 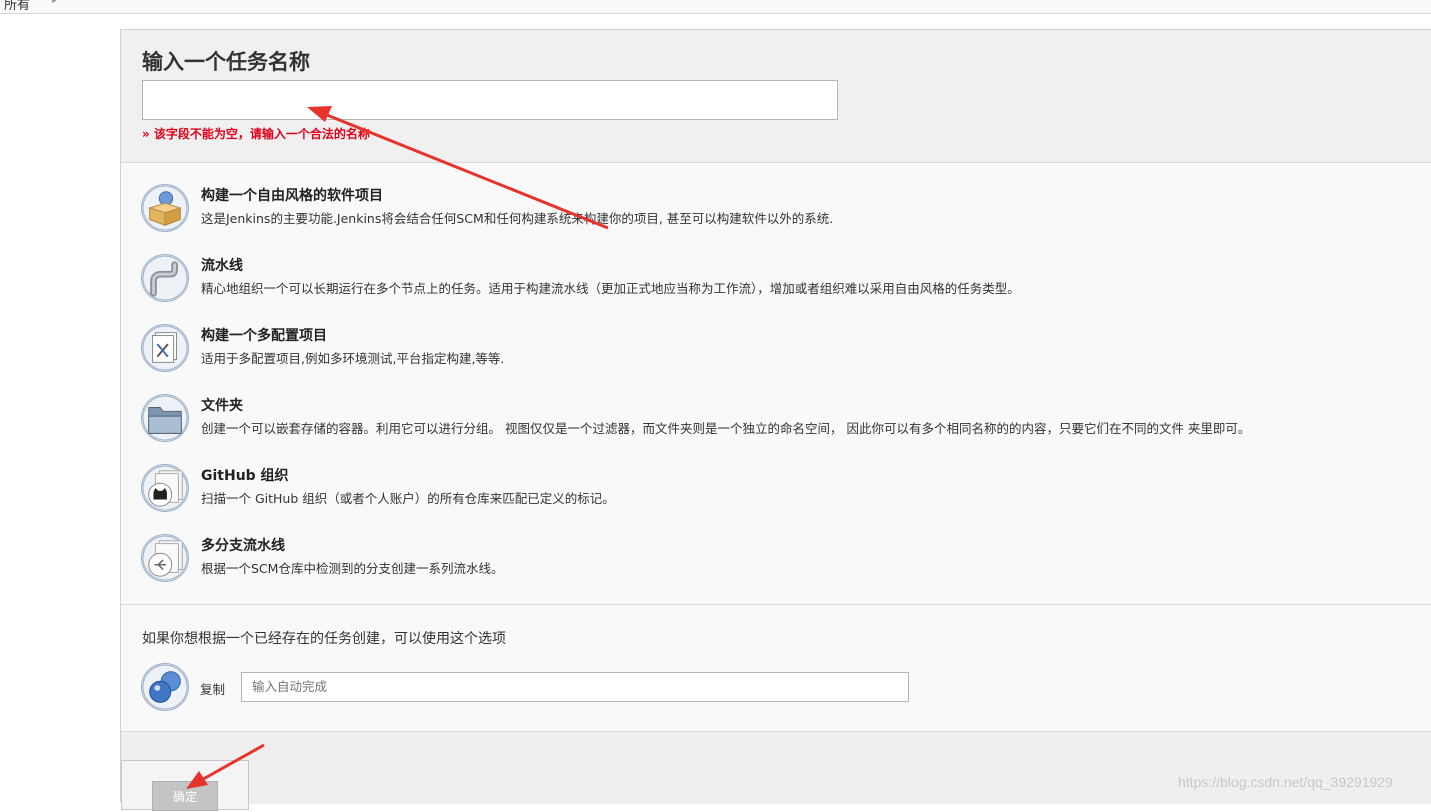 What do you see at coordinates (408, 498) in the screenshot?
I see `type-description: 扫描一个 GitHub 组织（或者个人账户）的所有仓库来匹配已定义的标记。` at bounding box center [408, 498].